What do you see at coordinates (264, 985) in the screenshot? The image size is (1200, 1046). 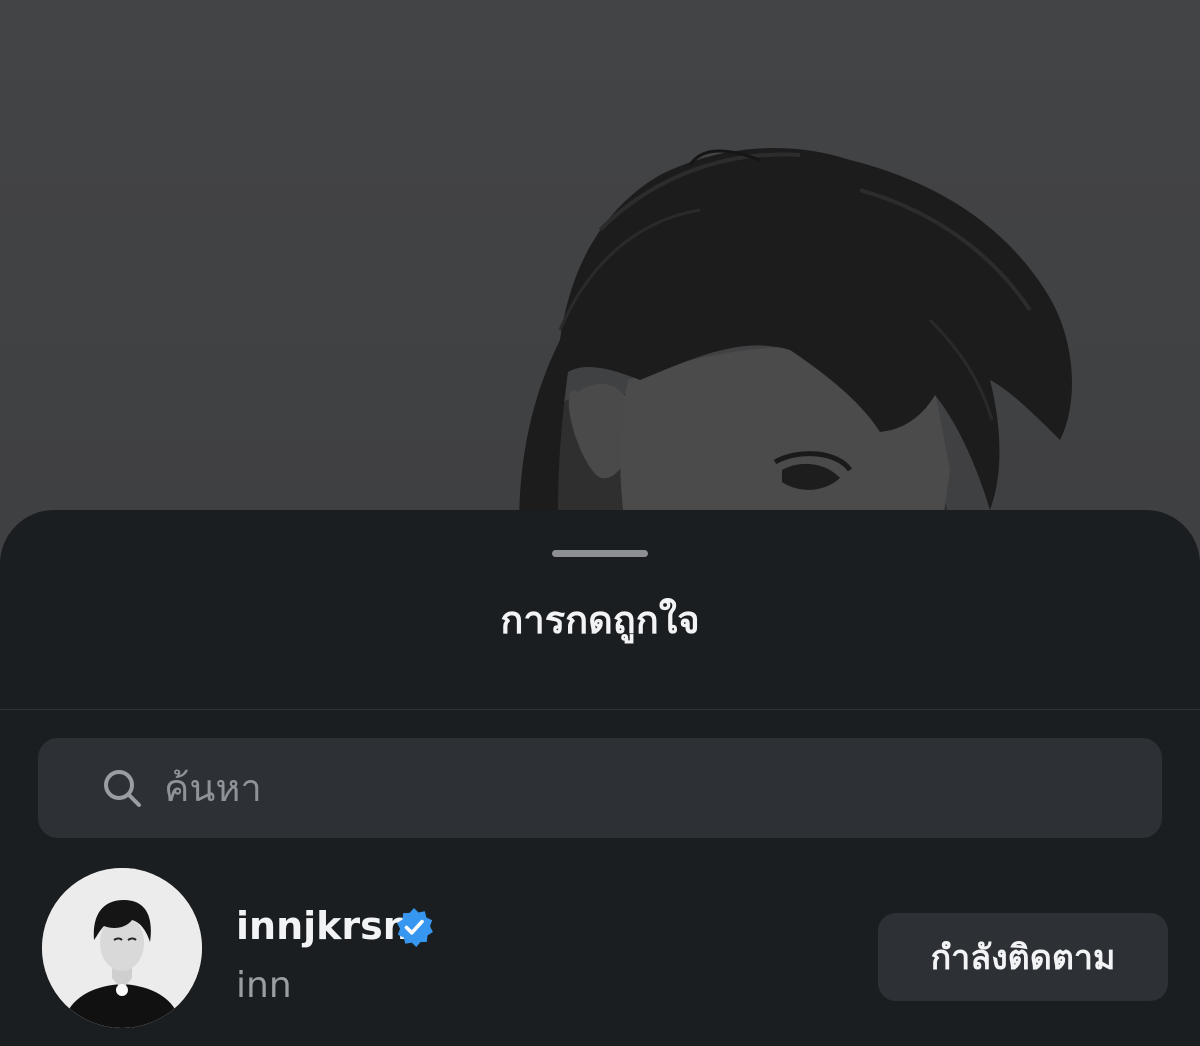 I see `full-name: inn` at bounding box center [264, 985].